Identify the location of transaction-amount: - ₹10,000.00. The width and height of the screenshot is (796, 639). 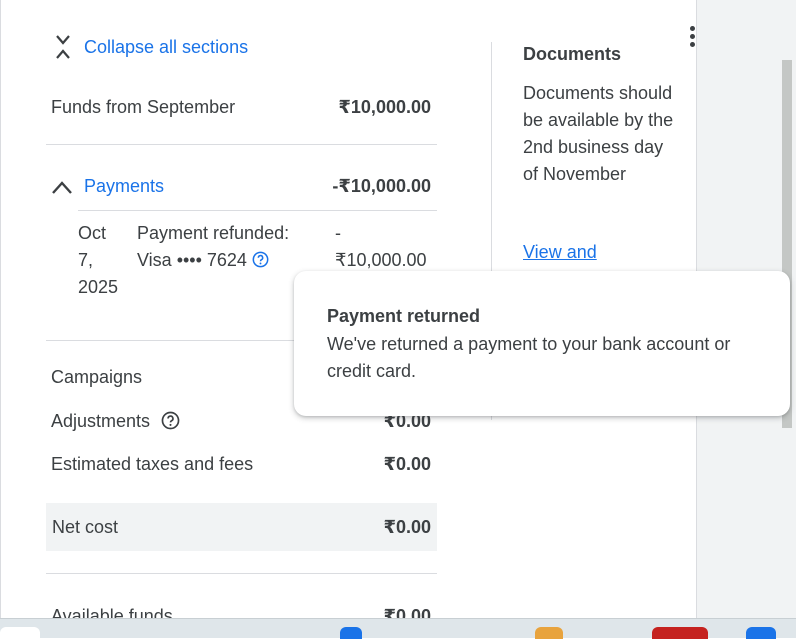
(381, 246).